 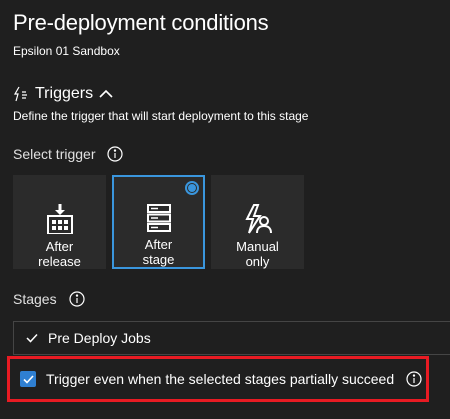 I want to click on trigger-option-manual-only: Manual only, so click(x=257, y=222).